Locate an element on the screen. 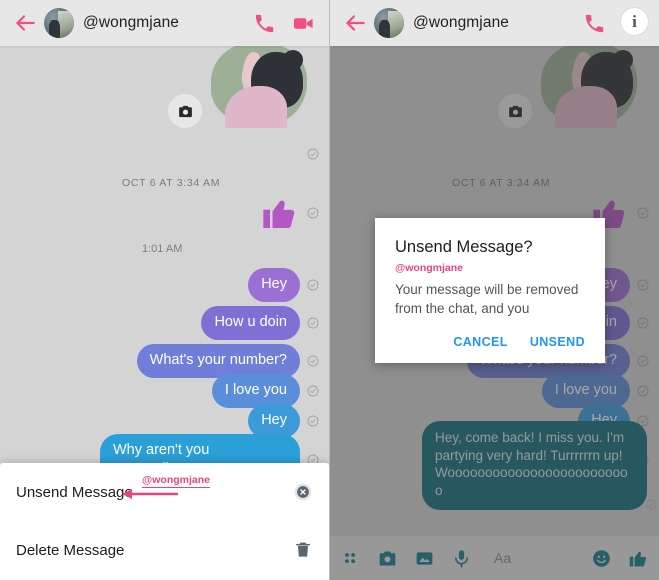 This screenshot has height=580, width=659. message-row: How u doin is located at coordinates (265, 323).